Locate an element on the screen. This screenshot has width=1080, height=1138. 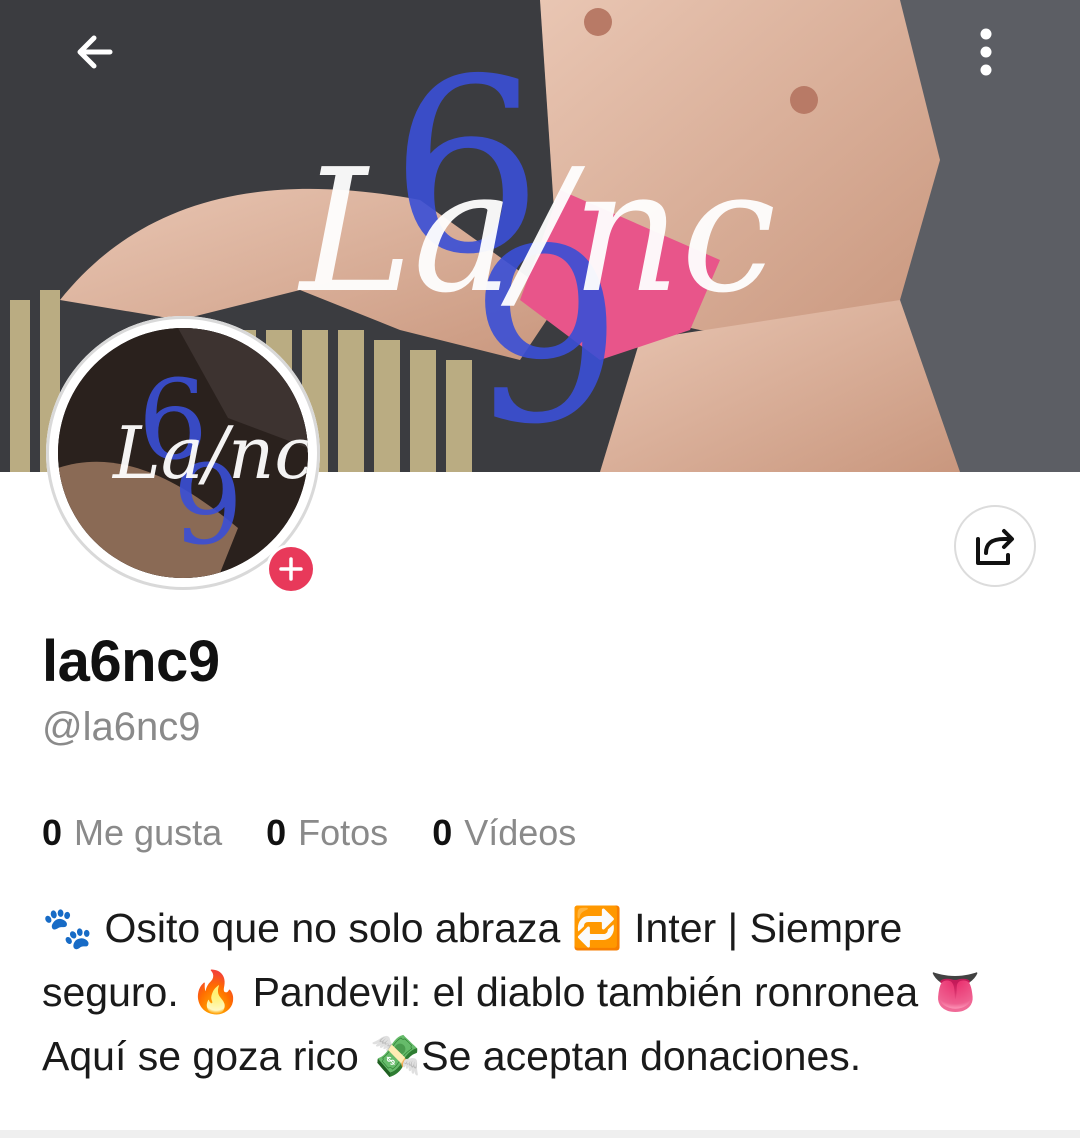
stat-likes: 0 Me gusta is located at coordinates (132, 833).